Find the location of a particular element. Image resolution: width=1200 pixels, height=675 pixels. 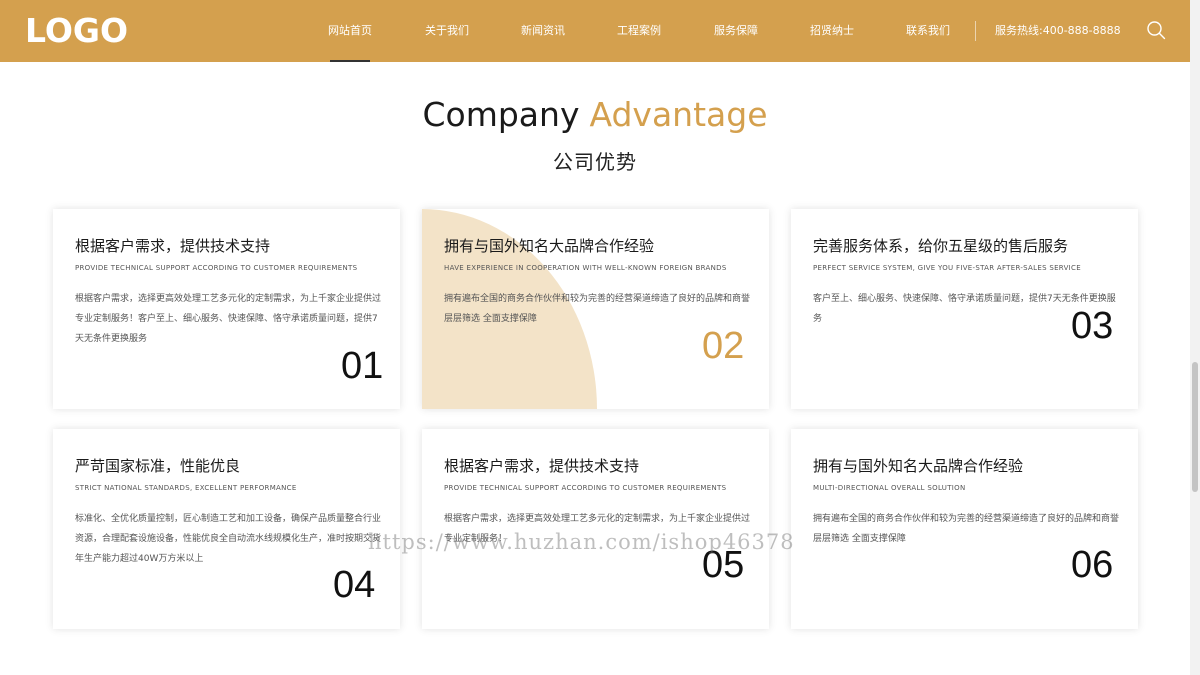

section-title-cn: 公司优势 is located at coordinates (595, 162).